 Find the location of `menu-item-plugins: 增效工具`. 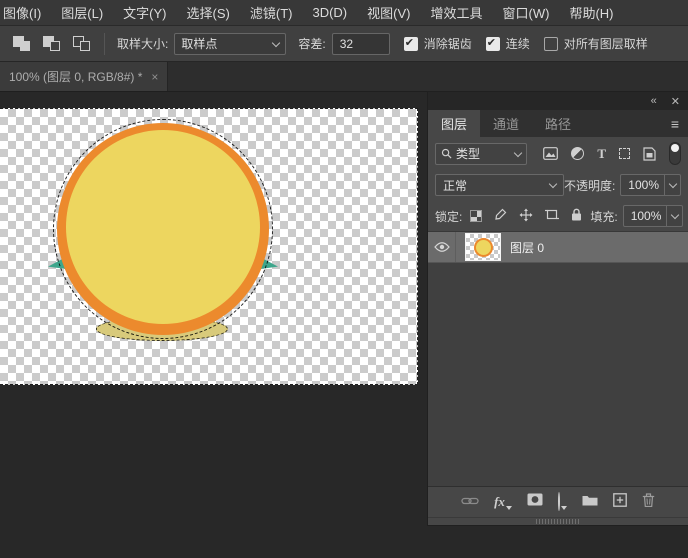

menu-item-plugins: 增效工具 is located at coordinates (456, 12).